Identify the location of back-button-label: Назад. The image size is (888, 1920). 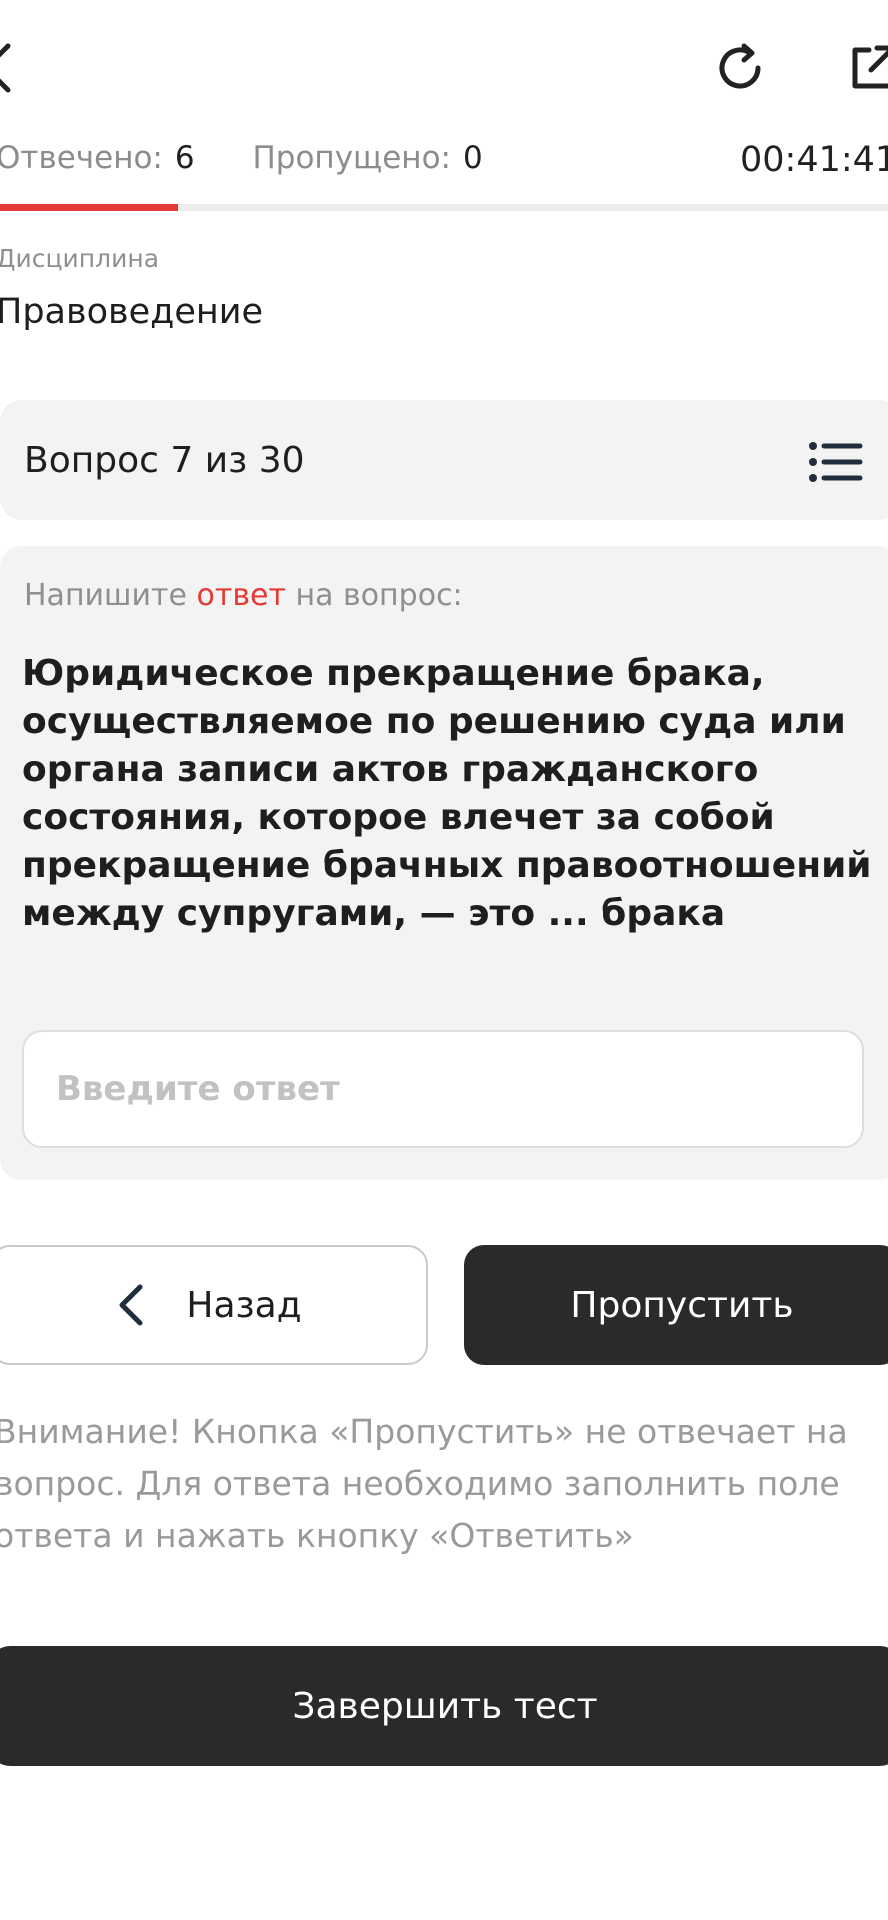
(244, 1305).